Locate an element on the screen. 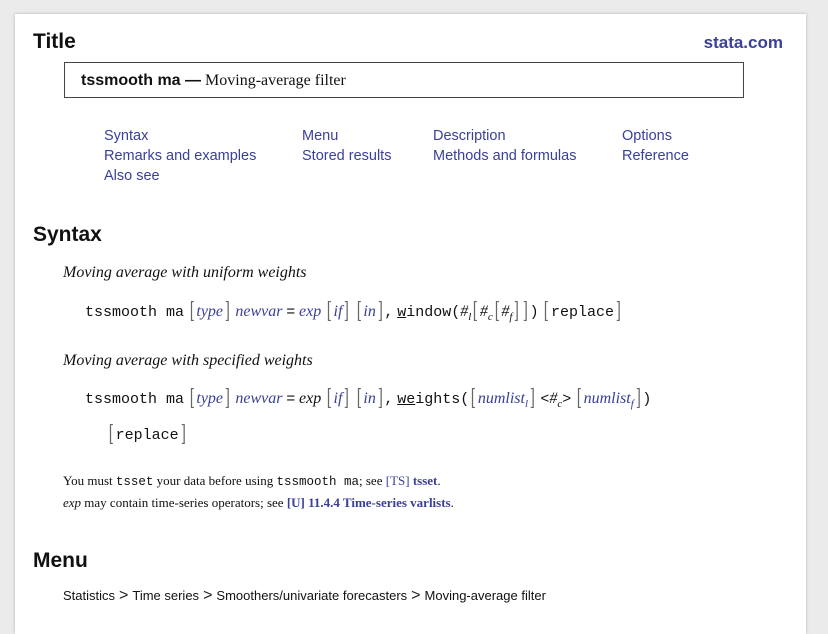 The image size is (828, 634). window-arg-f: #f is located at coordinates (507, 313).